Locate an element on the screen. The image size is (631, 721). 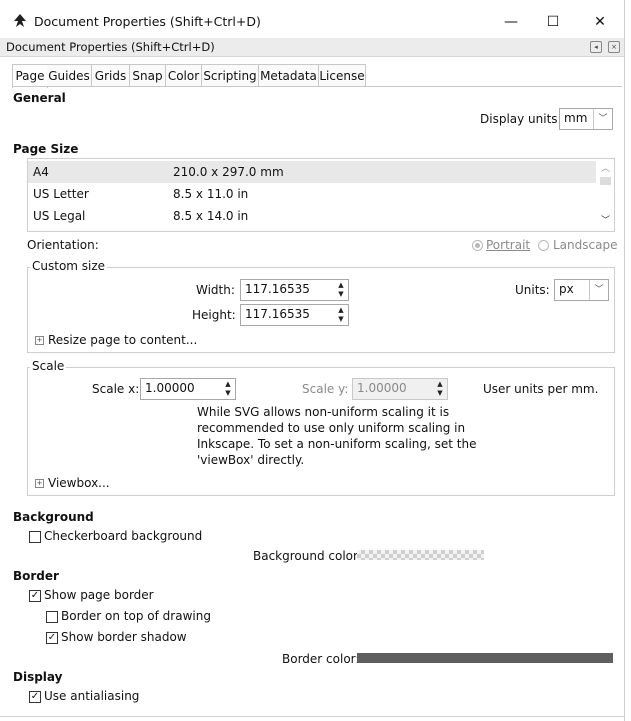
window-title: Document Properties (Shift+Ctrl+D) is located at coordinates (147, 21).